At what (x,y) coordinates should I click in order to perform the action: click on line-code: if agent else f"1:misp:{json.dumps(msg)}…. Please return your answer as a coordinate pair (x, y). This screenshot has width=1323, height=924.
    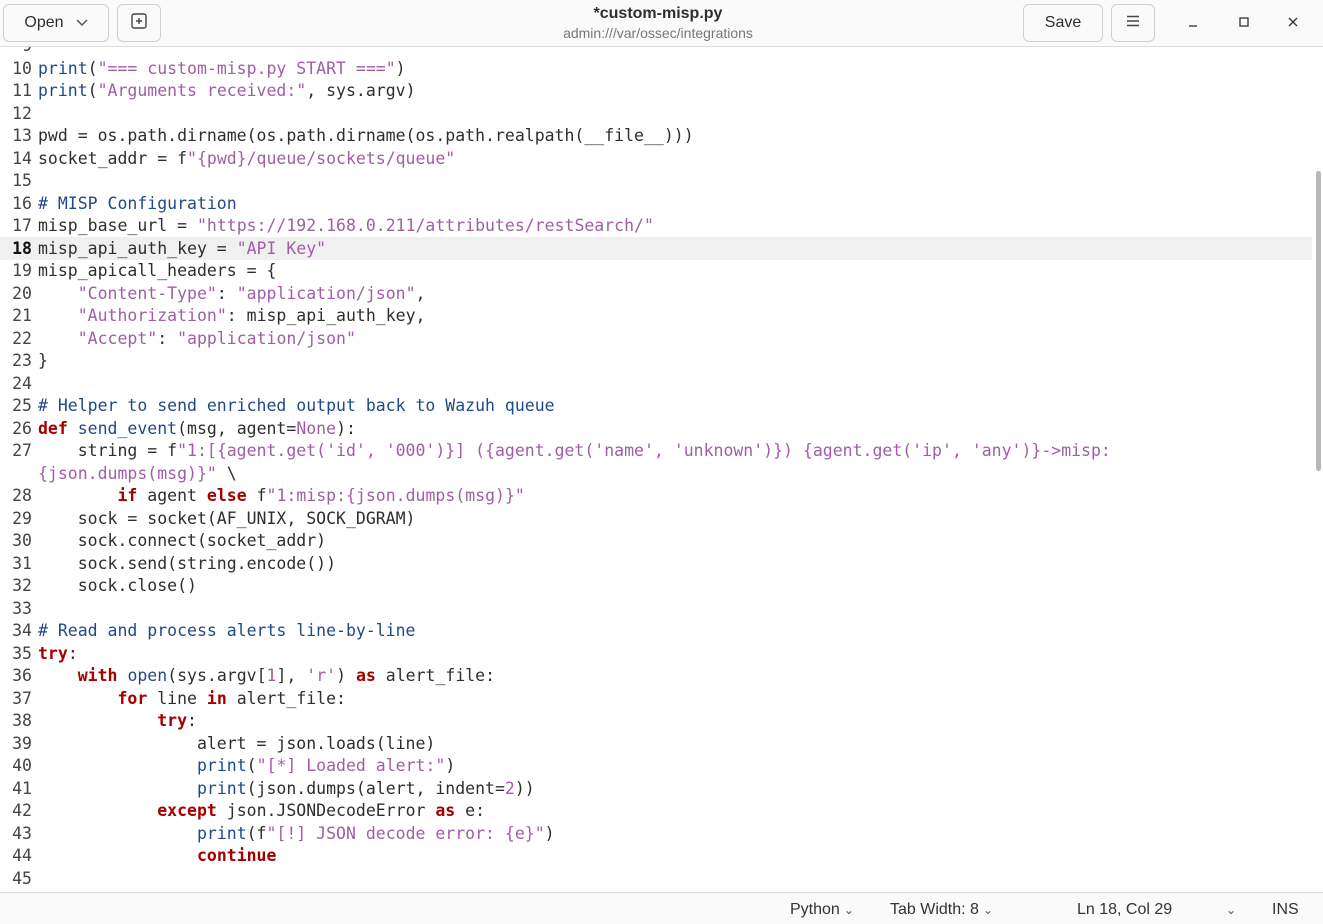
    Looking at the image, I should click on (281, 496).